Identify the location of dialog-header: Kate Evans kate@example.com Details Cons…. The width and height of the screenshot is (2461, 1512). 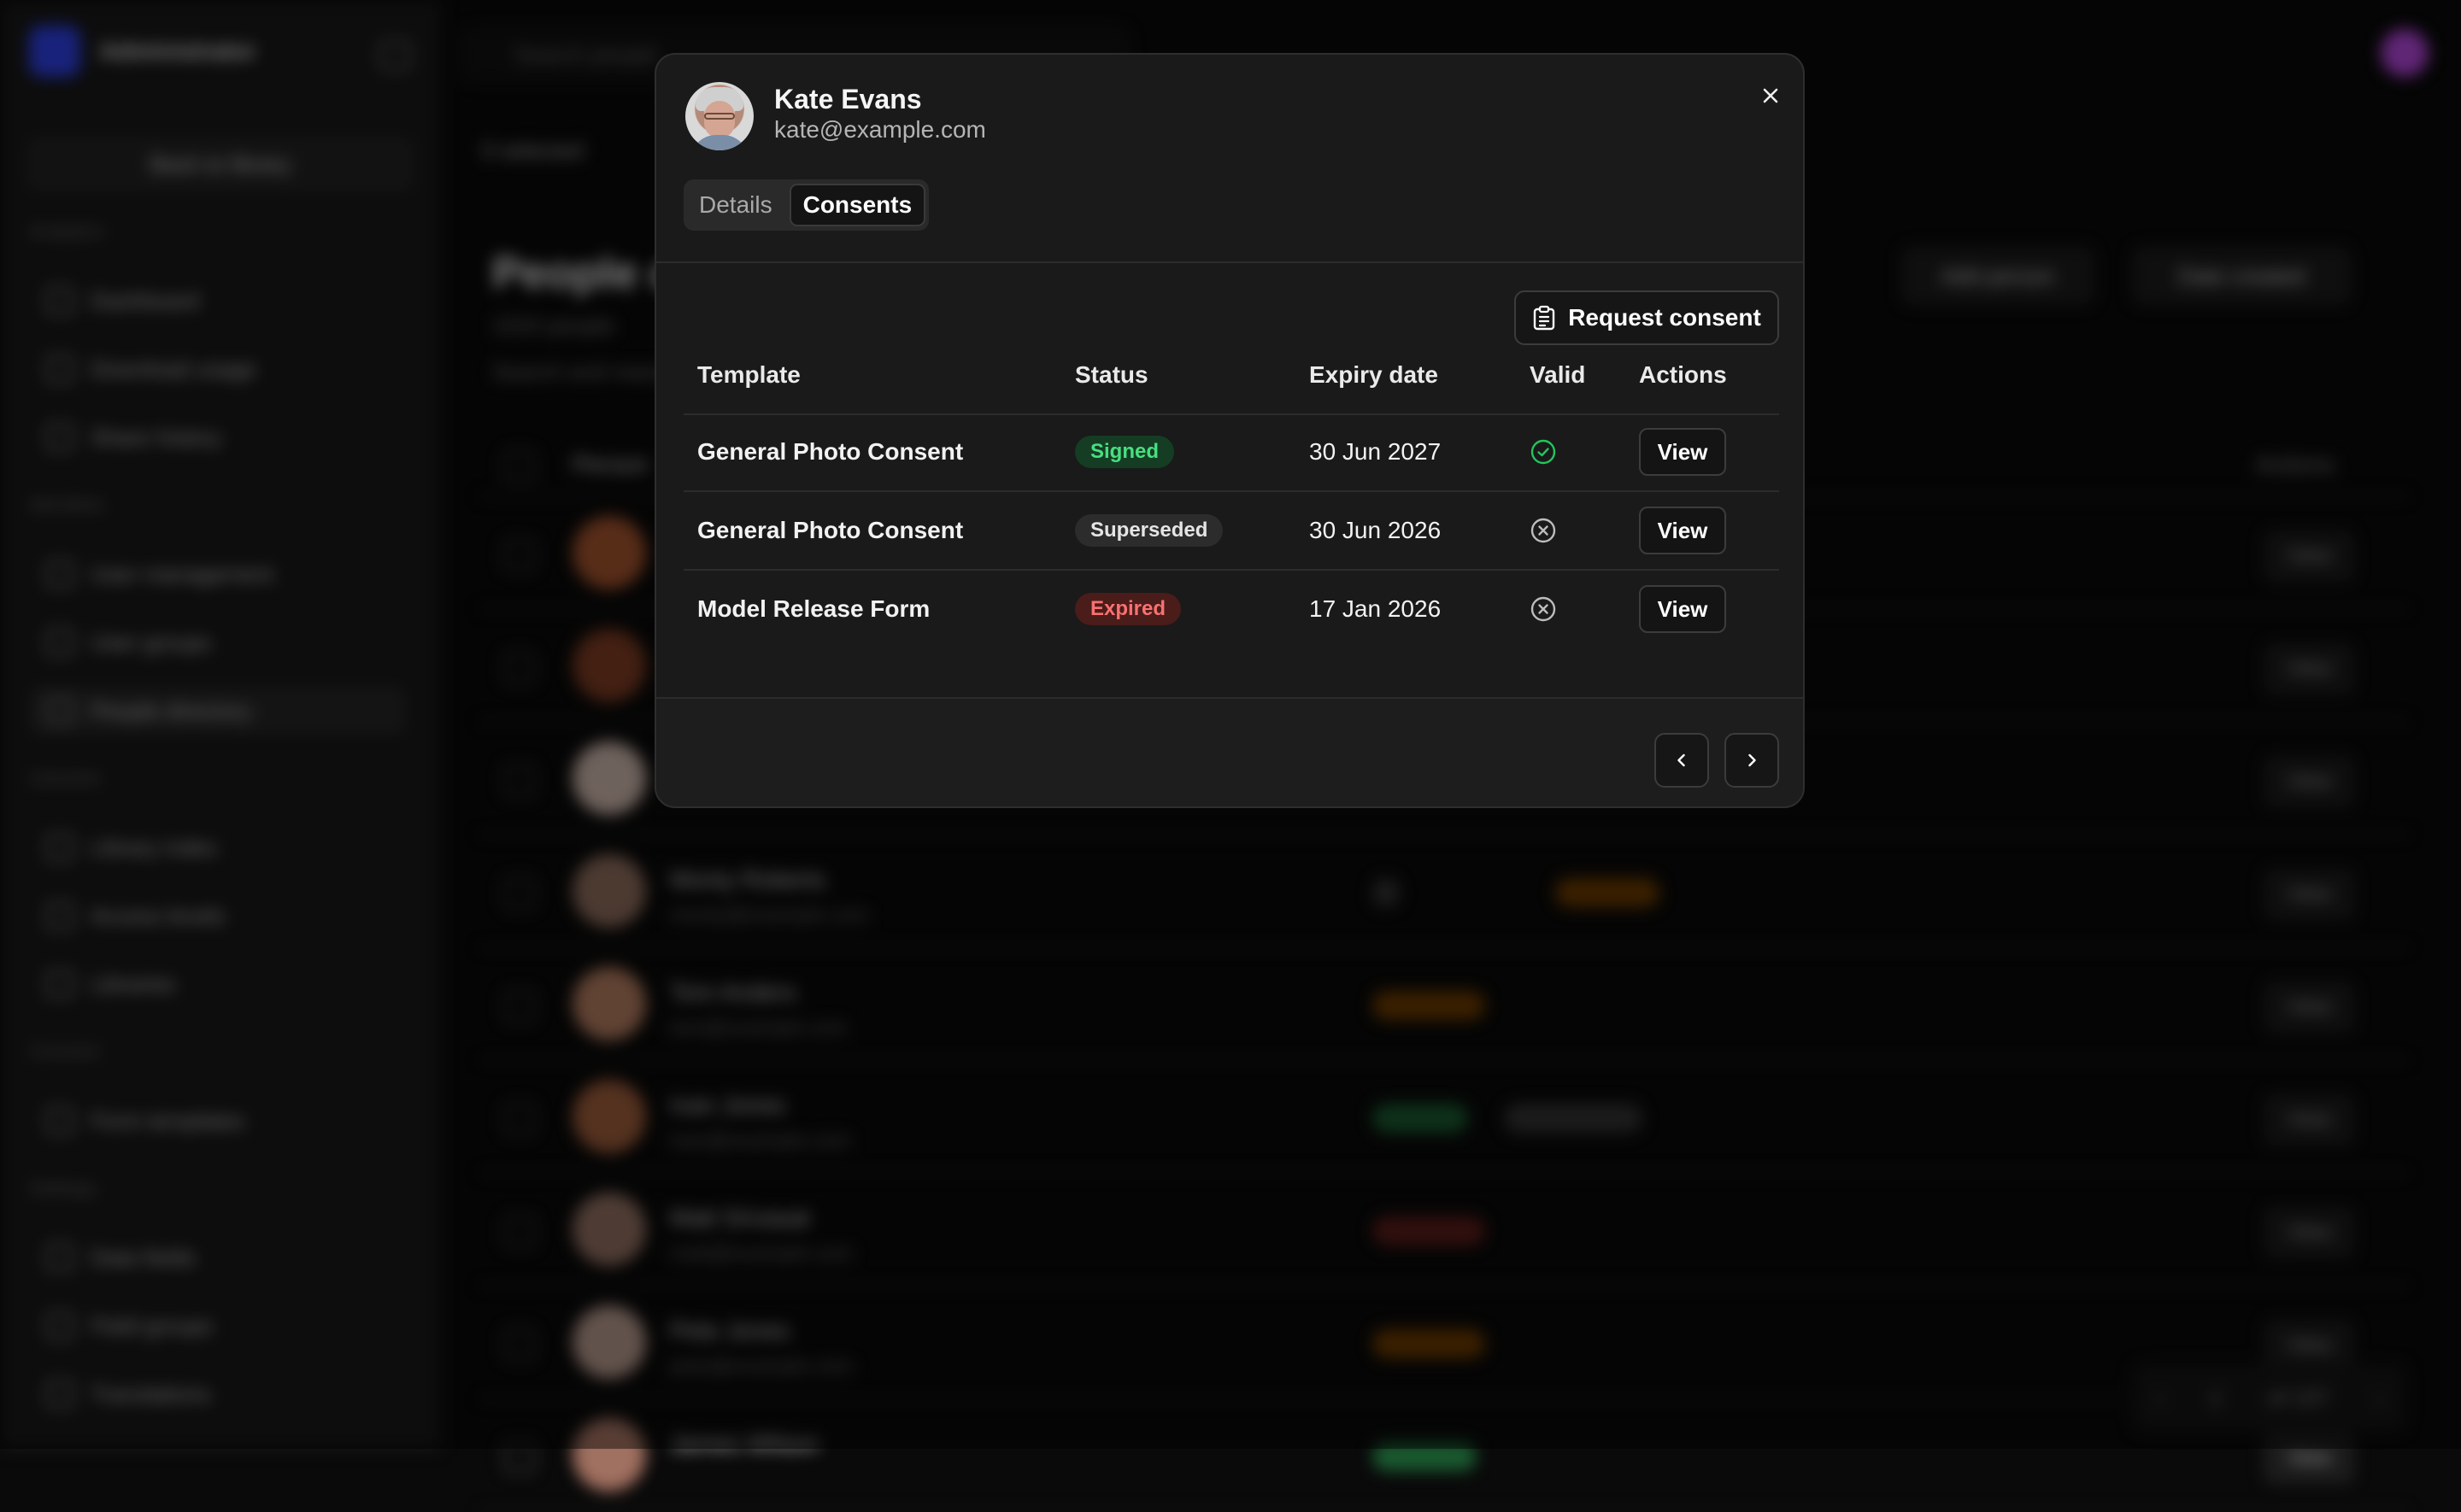
(1229, 159).